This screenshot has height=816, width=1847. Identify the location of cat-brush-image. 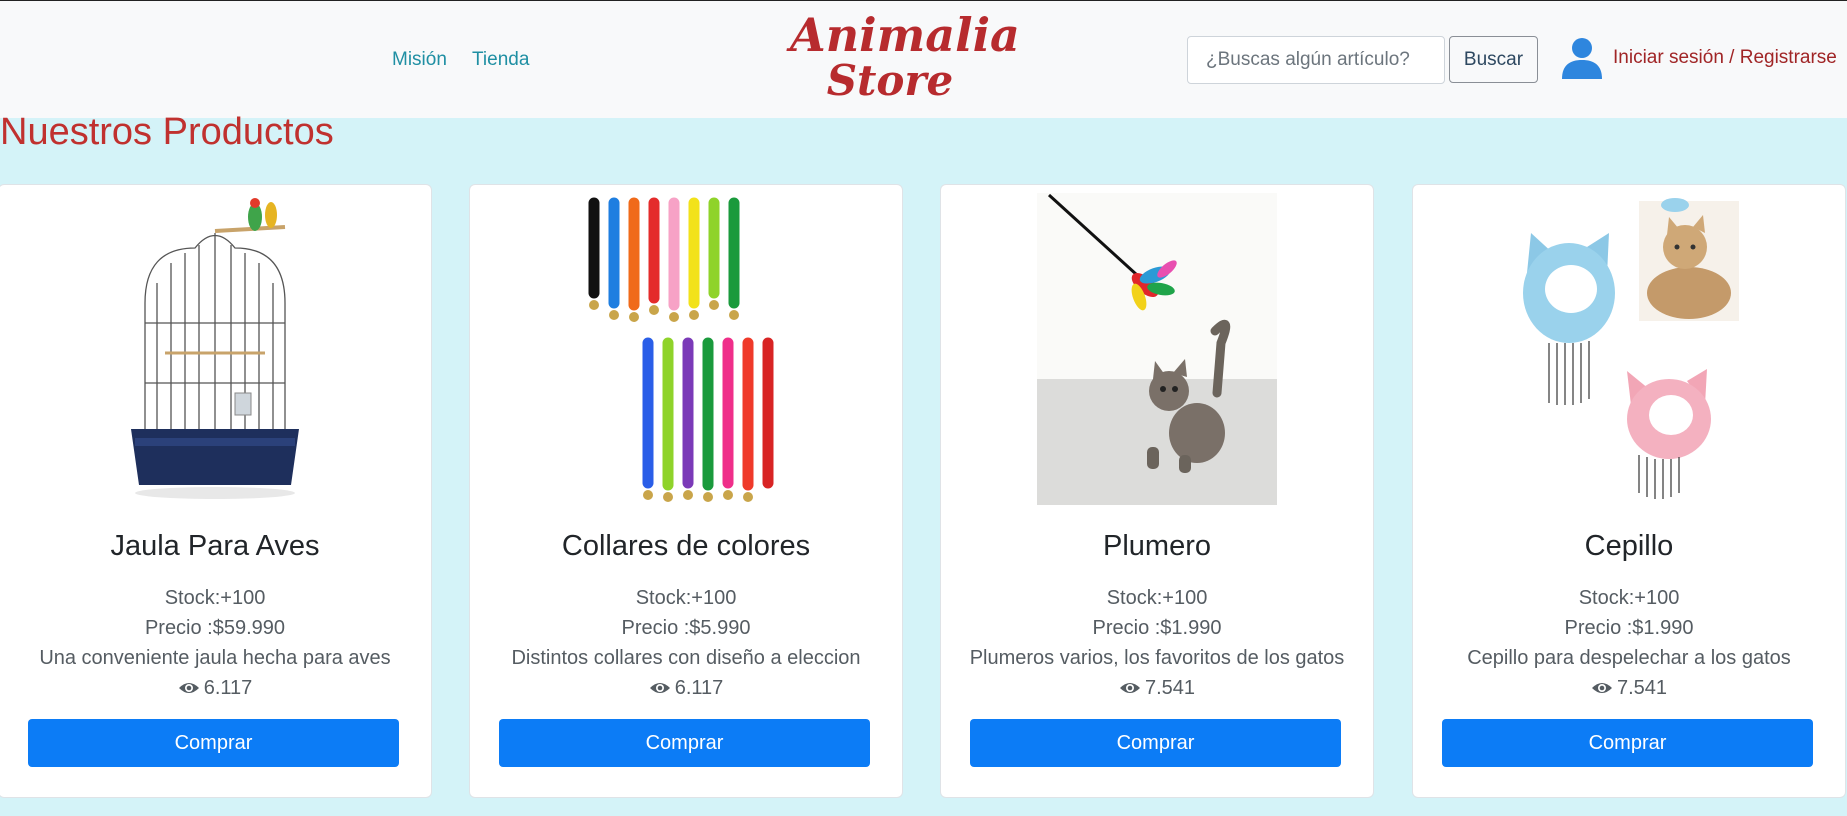
(1629, 349).